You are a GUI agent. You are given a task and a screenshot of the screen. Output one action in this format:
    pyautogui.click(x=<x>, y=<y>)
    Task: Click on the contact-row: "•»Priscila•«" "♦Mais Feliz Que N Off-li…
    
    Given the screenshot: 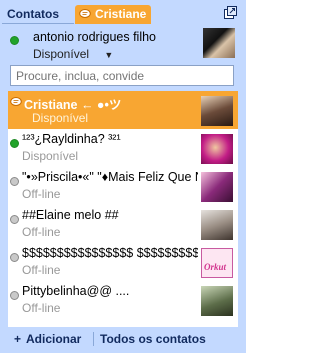 What is the action you would take?
    pyautogui.click(x=123, y=186)
    